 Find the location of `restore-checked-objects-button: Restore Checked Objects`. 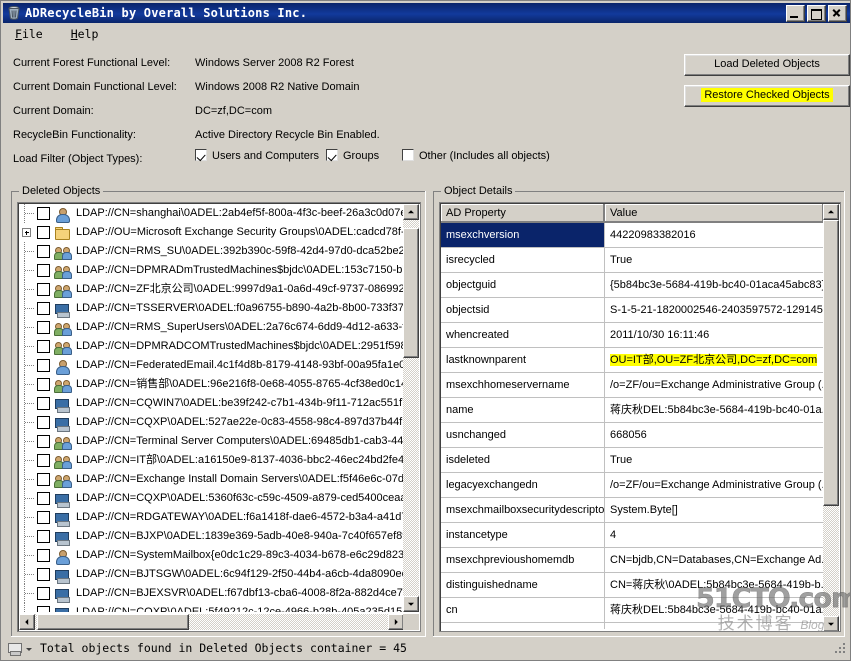

restore-checked-objects-button: Restore Checked Objects is located at coordinates (767, 96).